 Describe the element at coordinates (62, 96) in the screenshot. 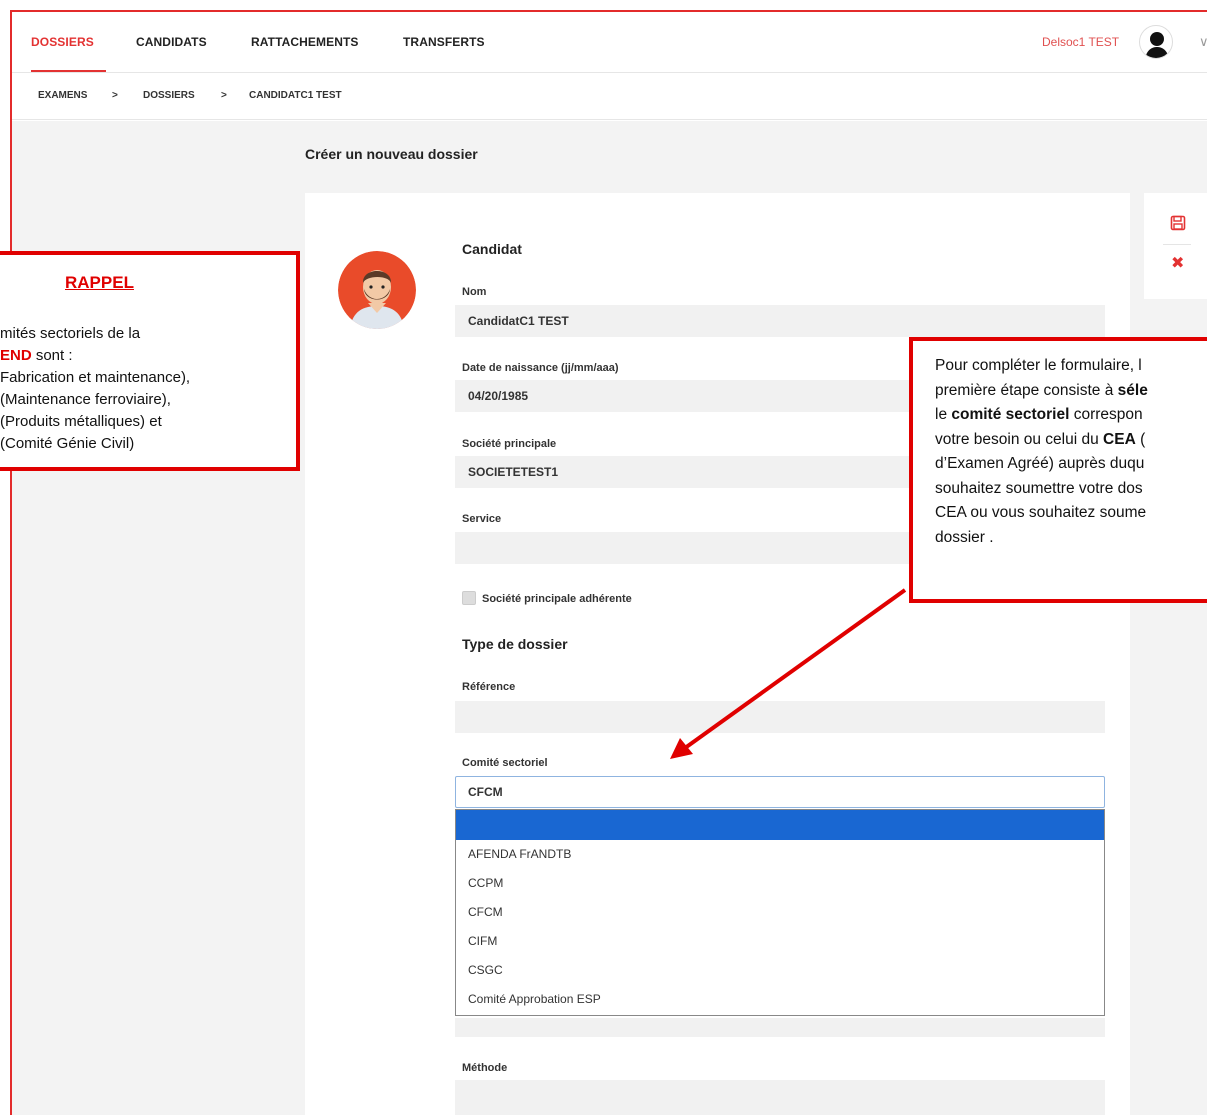

I see `breadcrumb-item-examens: EXAMENS` at that location.